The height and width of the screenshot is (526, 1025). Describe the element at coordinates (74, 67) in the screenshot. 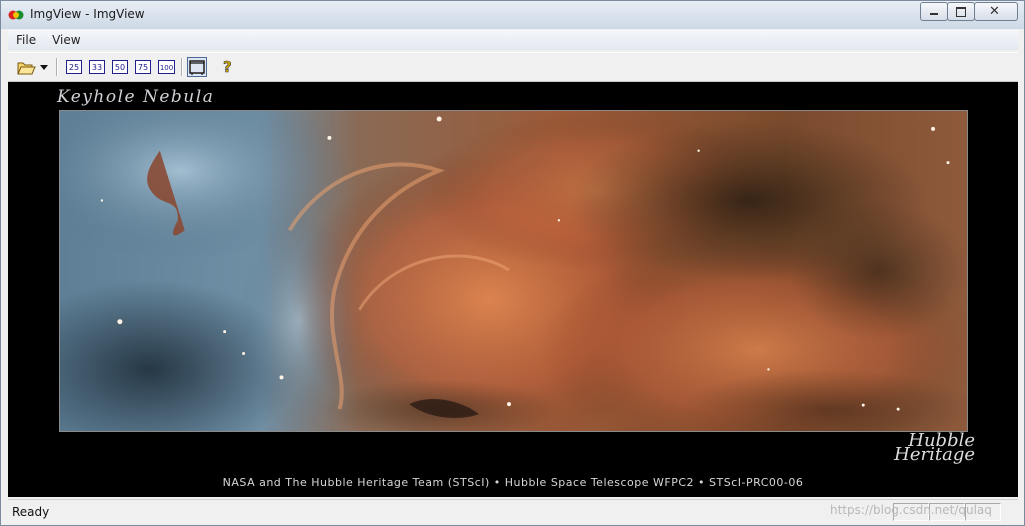

I see `zoom-25-button: 25` at that location.